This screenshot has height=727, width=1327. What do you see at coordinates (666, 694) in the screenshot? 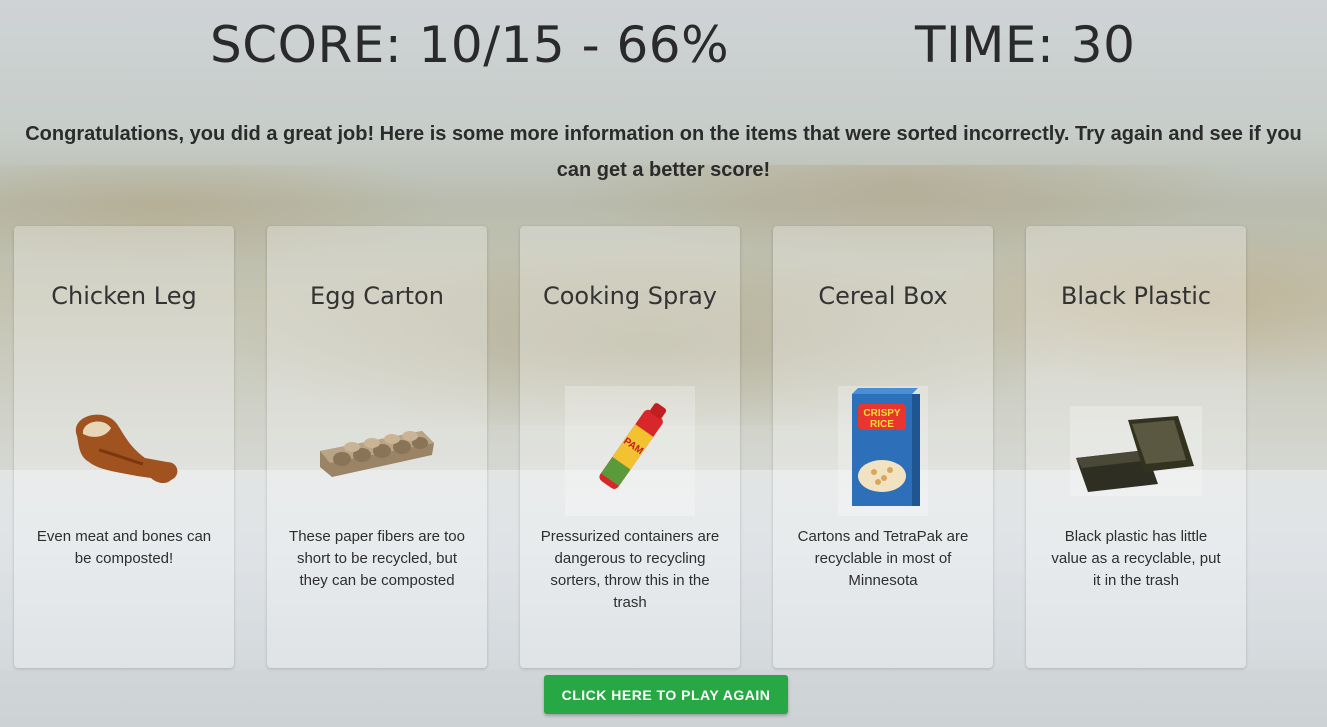
I see `play-again-button: CLICK HERE TO PLAY AGAIN` at bounding box center [666, 694].